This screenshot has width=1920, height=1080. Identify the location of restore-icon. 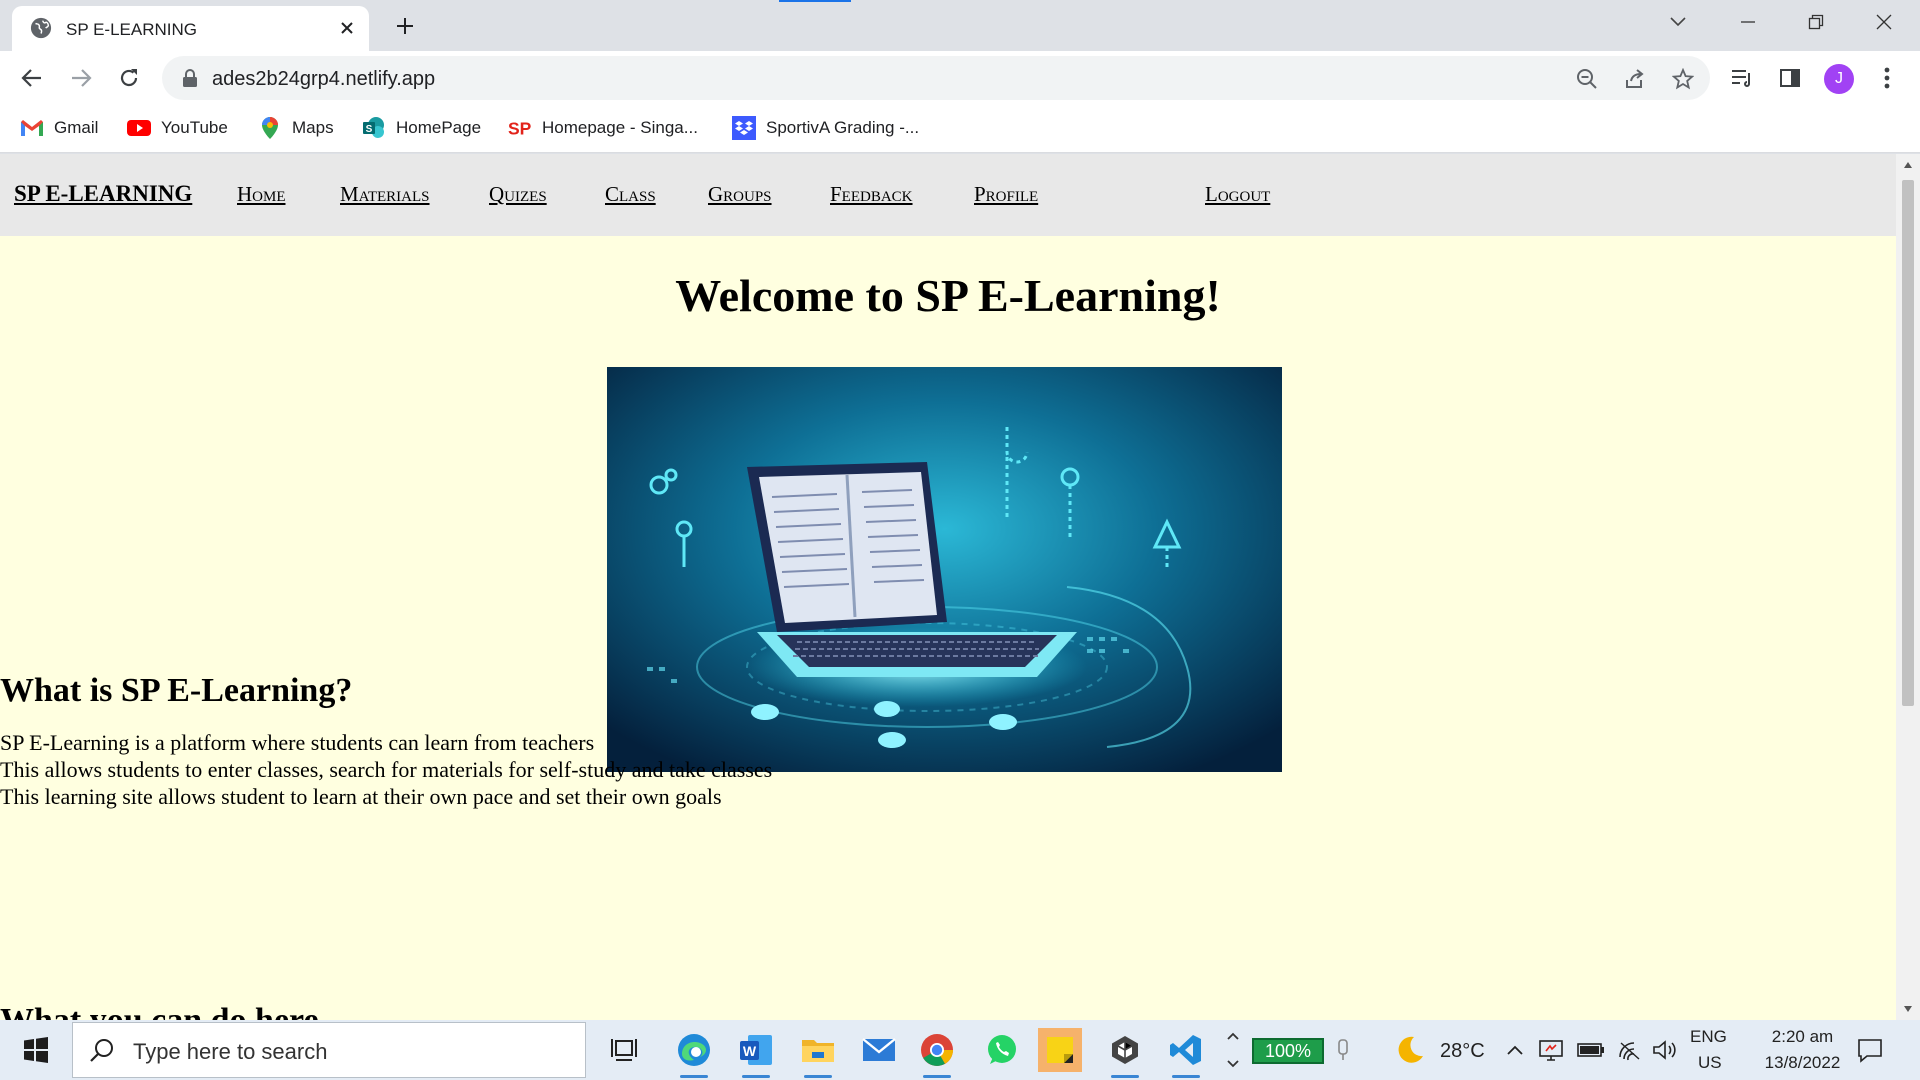
(1816, 22).